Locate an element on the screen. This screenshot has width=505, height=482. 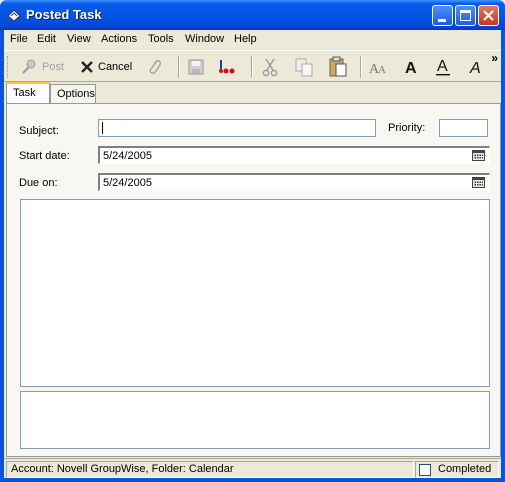
spell-check-icon is located at coordinates (227, 67).